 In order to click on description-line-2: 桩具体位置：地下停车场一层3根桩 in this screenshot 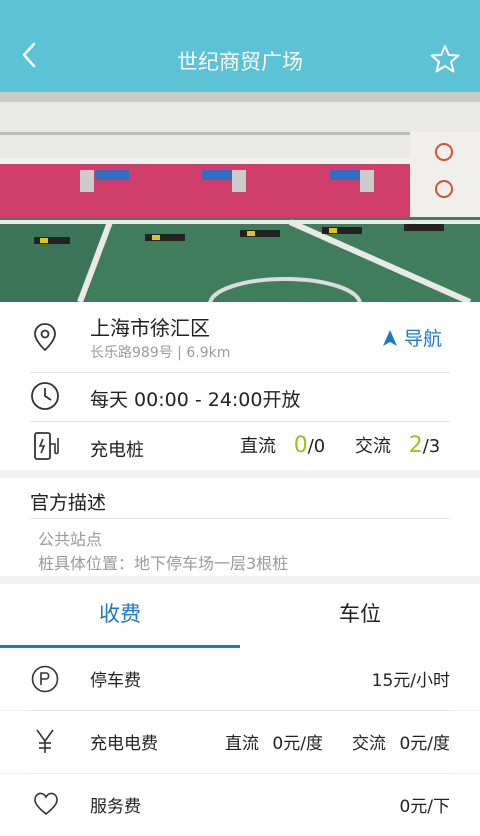, I will do `click(163, 563)`.